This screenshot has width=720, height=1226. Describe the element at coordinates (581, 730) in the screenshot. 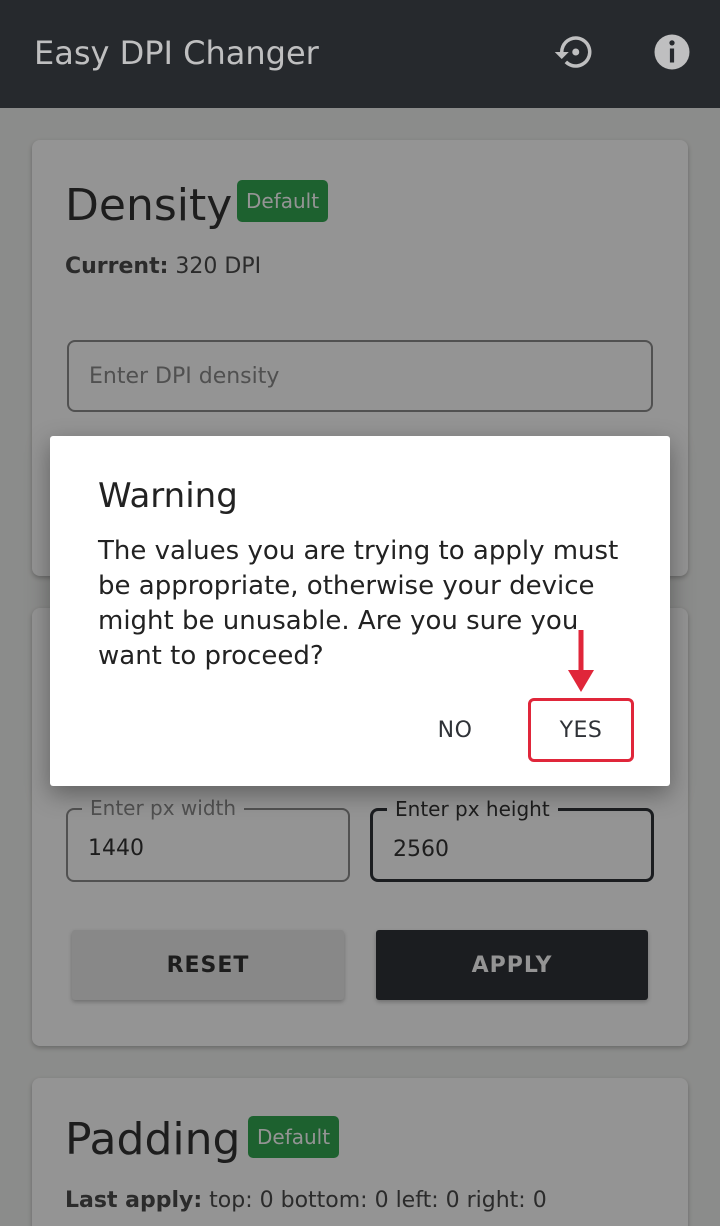

I see `dialog-yes-button: YES` at that location.